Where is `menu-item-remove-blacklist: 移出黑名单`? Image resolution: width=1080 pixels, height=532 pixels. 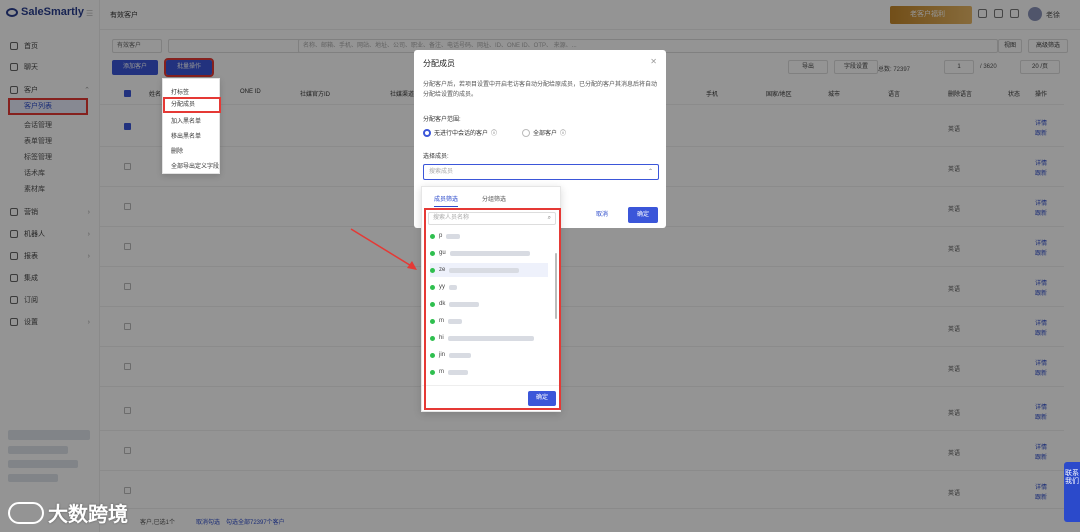 menu-item-remove-blacklist: 移出黑名单 is located at coordinates (186, 135).